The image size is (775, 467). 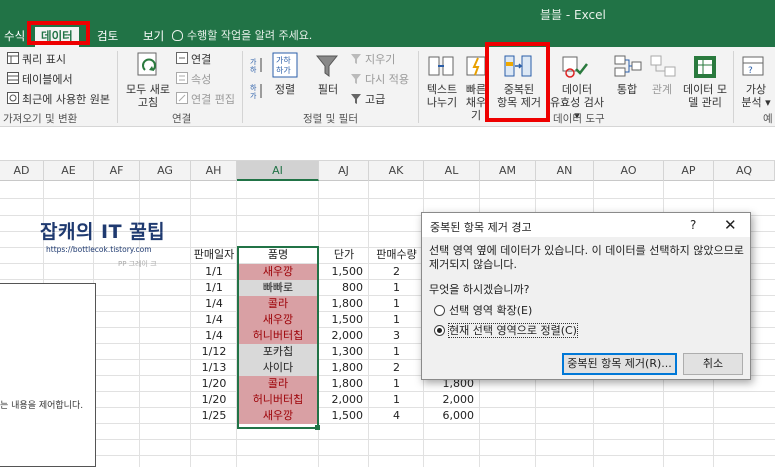 I want to click on fill-handle, so click(x=317, y=427).